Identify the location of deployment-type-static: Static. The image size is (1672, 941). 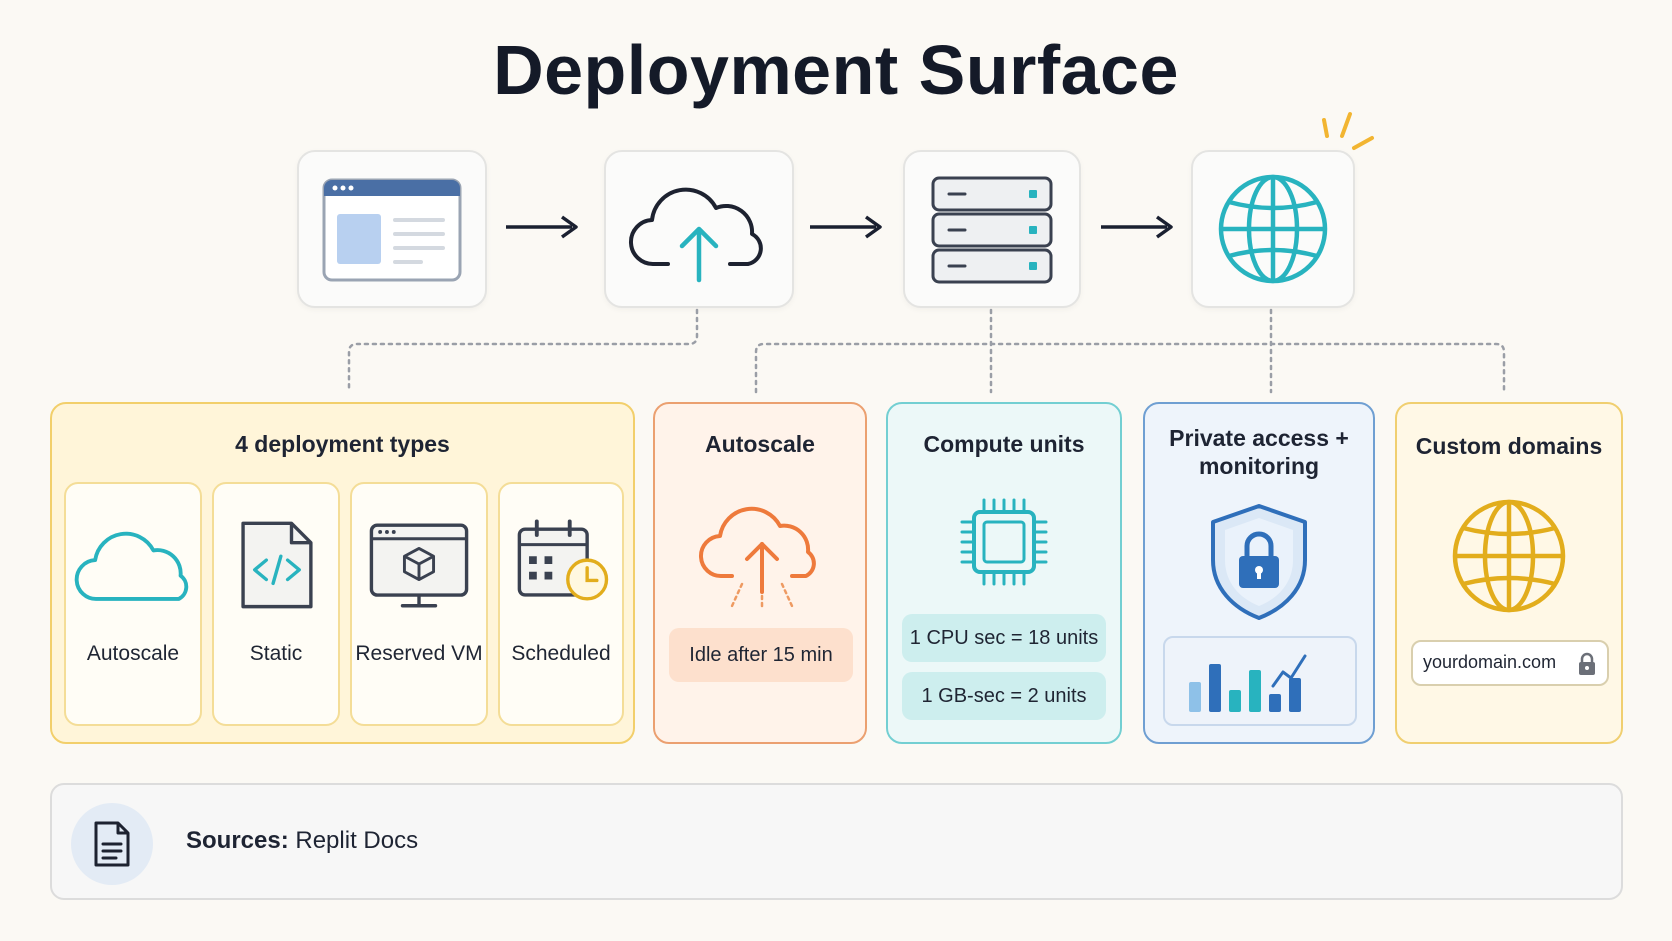
(276, 604).